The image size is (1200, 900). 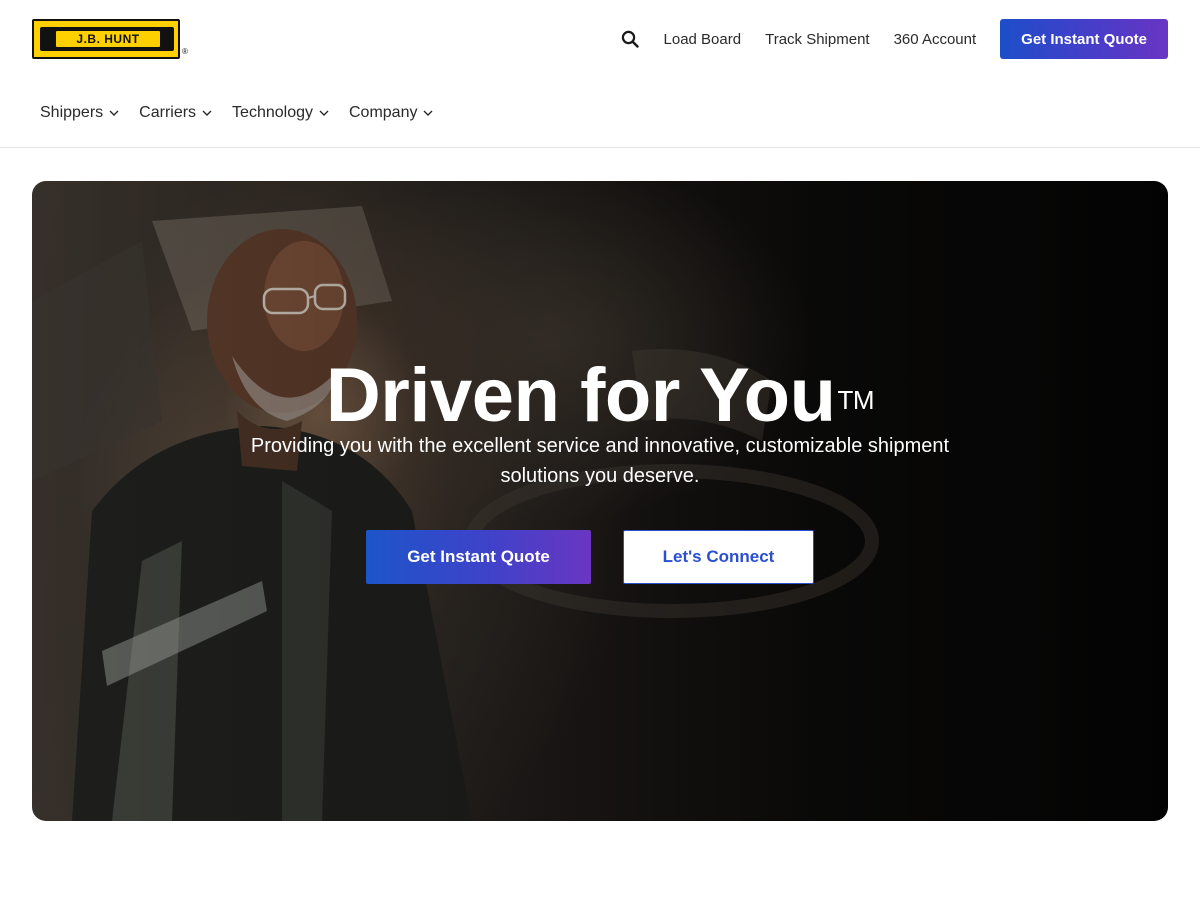 I want to click on search-icon, so click(x=630, y=39).